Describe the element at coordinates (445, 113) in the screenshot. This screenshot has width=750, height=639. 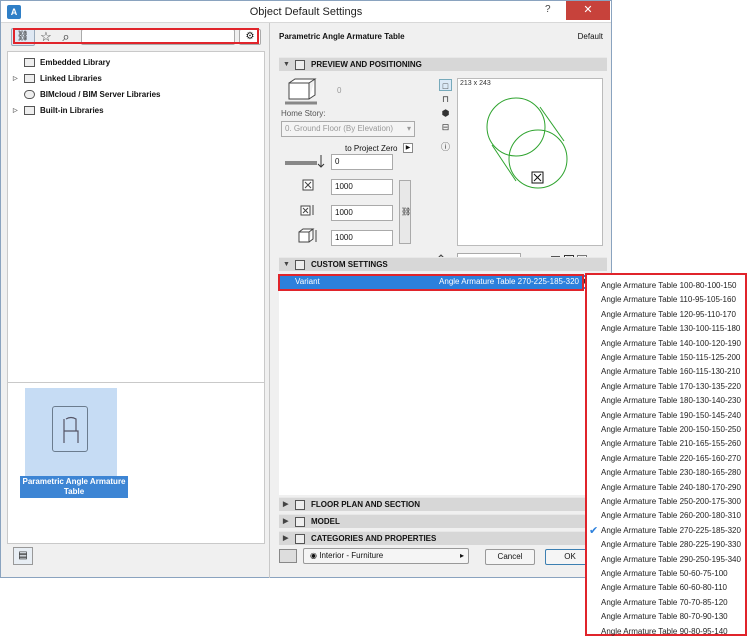
I see `3d-view-icon: ⬢` at that location.